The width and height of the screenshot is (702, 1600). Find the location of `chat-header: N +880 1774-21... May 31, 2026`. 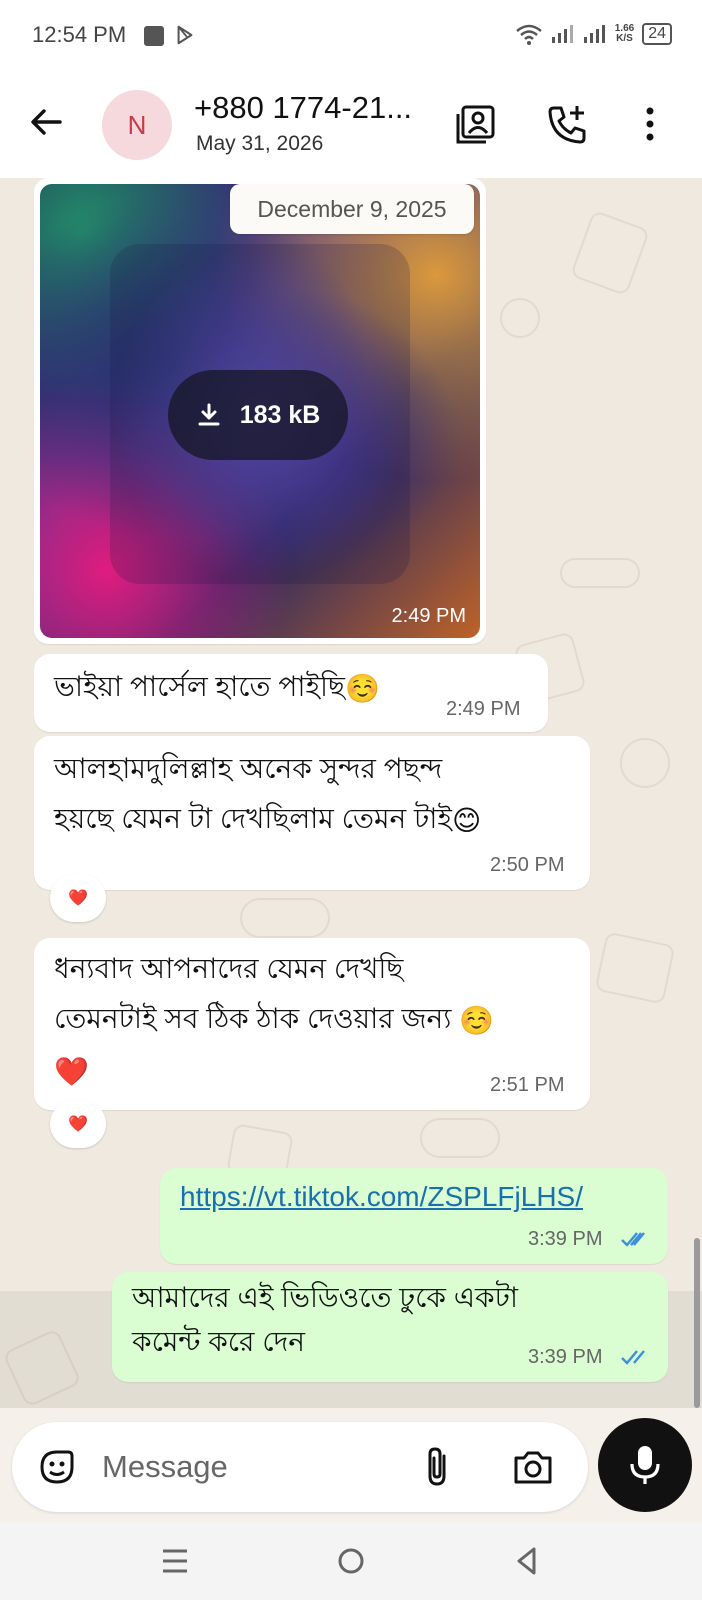

chat-header: N +880 1774-21... May 31, 2026 is located at coordinates (351, 125).